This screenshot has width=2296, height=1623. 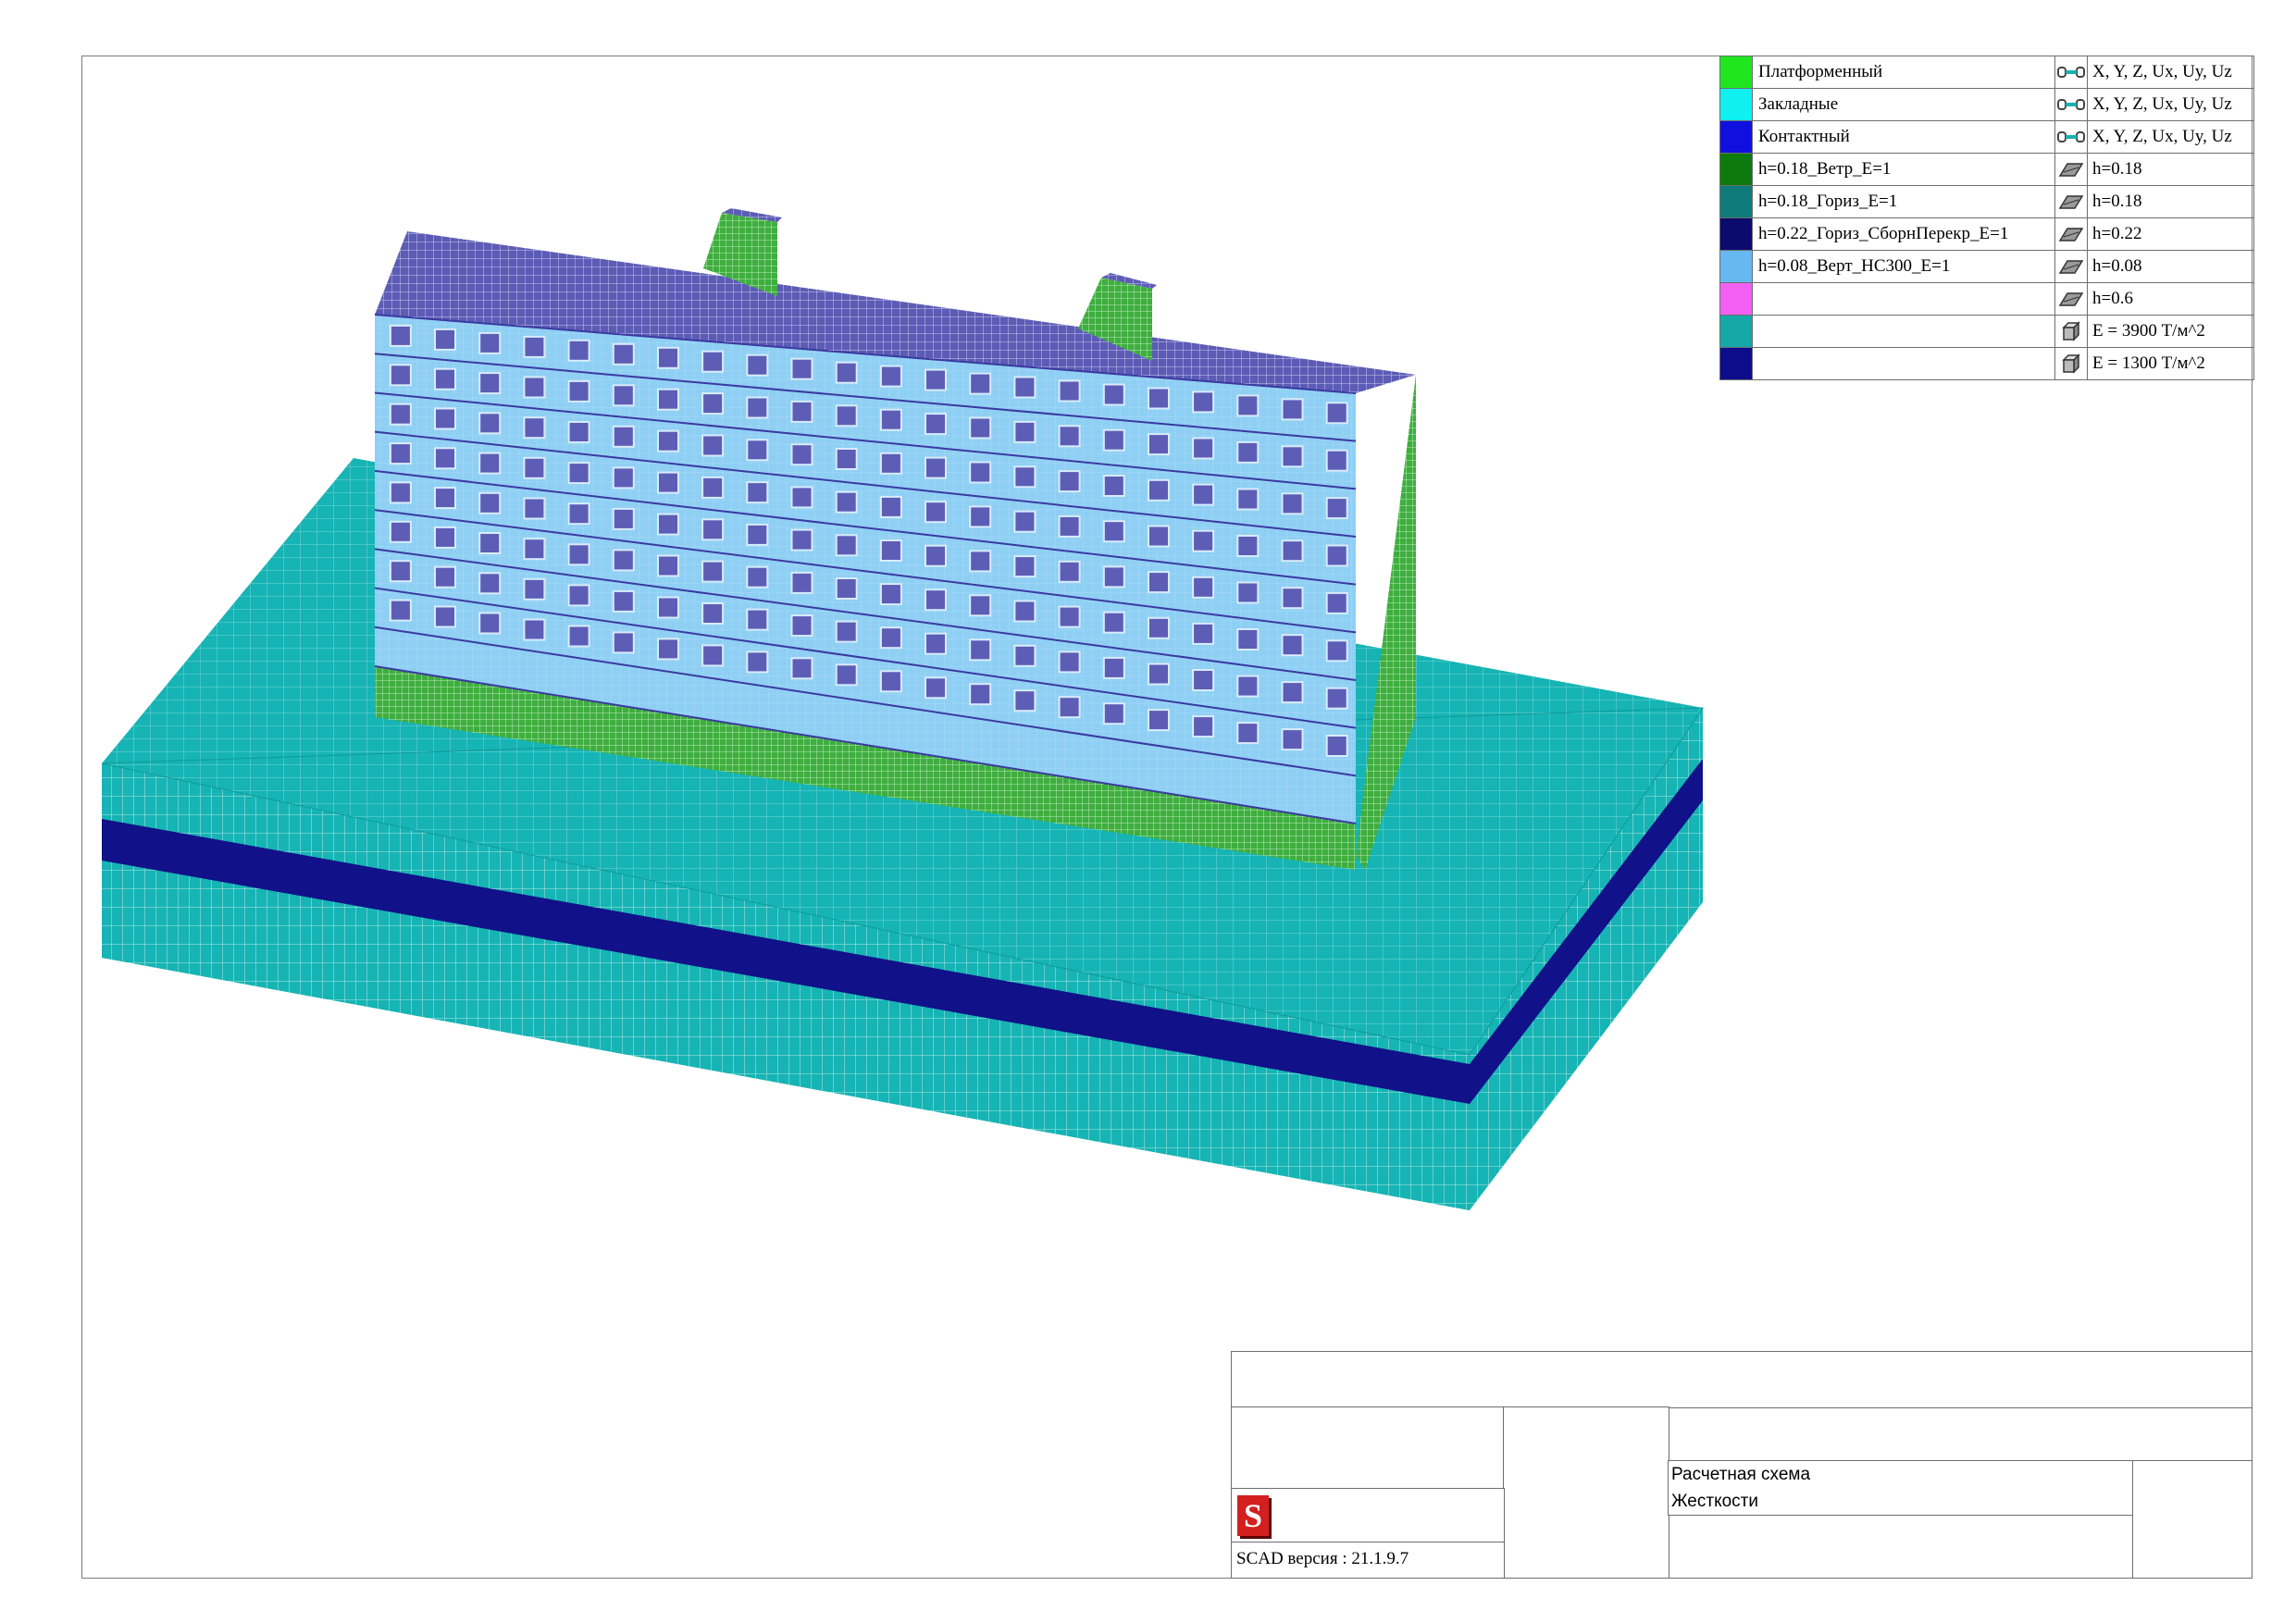 I want to click on scad-logo-letter: S, so click(x=1253, y=1515).